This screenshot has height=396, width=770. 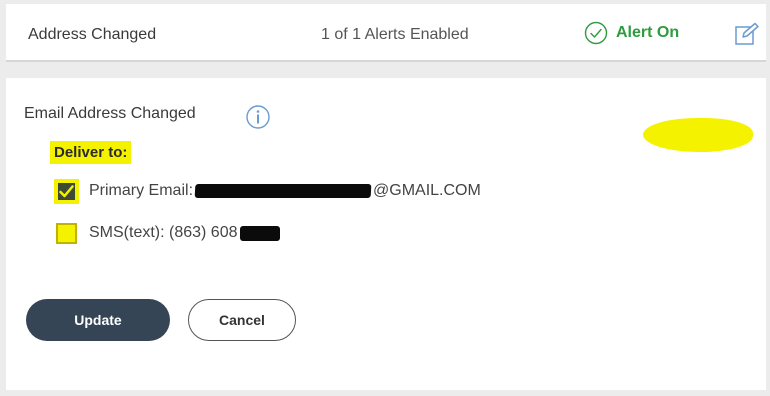 I want to click on alert-status-label: Alert On, so click(x=648, y=32).